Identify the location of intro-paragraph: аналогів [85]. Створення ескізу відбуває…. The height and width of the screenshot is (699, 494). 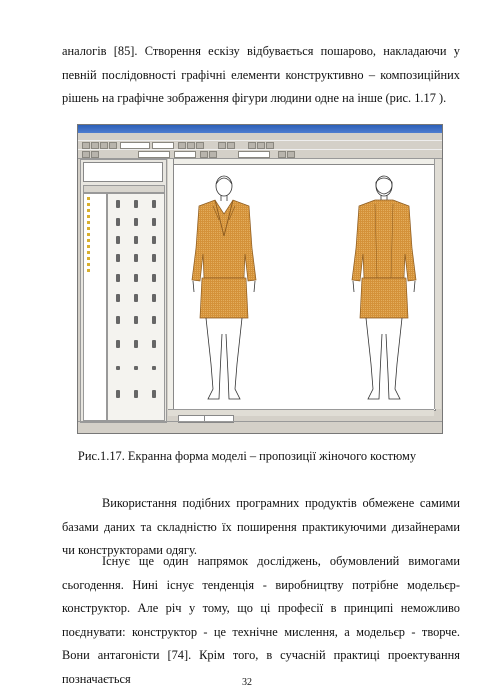
(261, 74).